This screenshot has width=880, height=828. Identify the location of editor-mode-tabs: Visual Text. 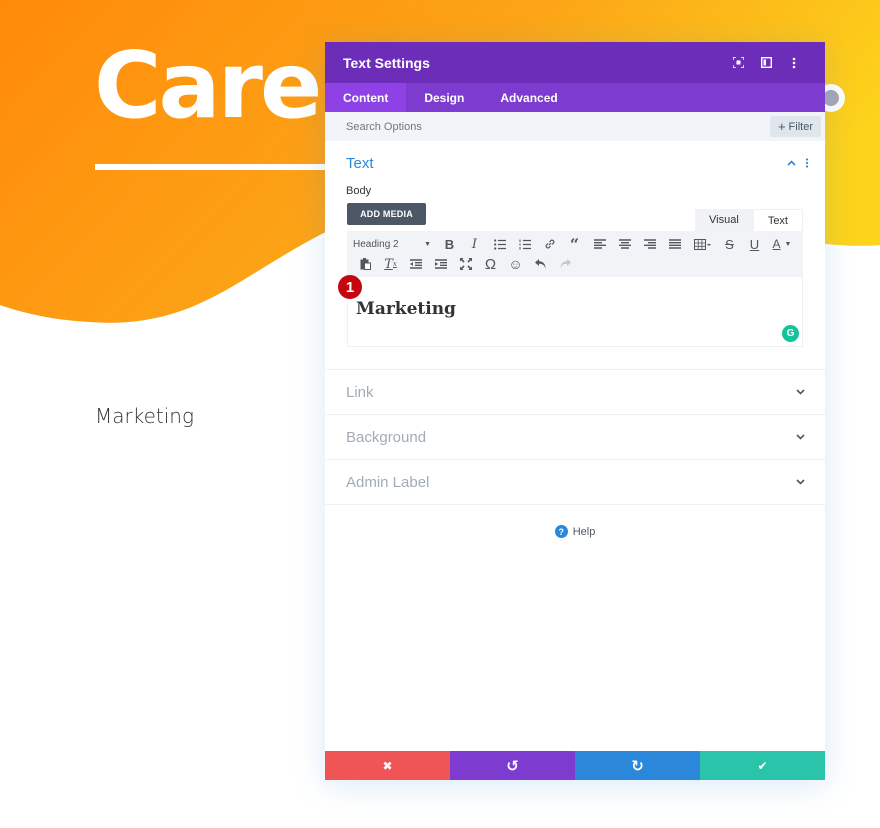
(749, 220).